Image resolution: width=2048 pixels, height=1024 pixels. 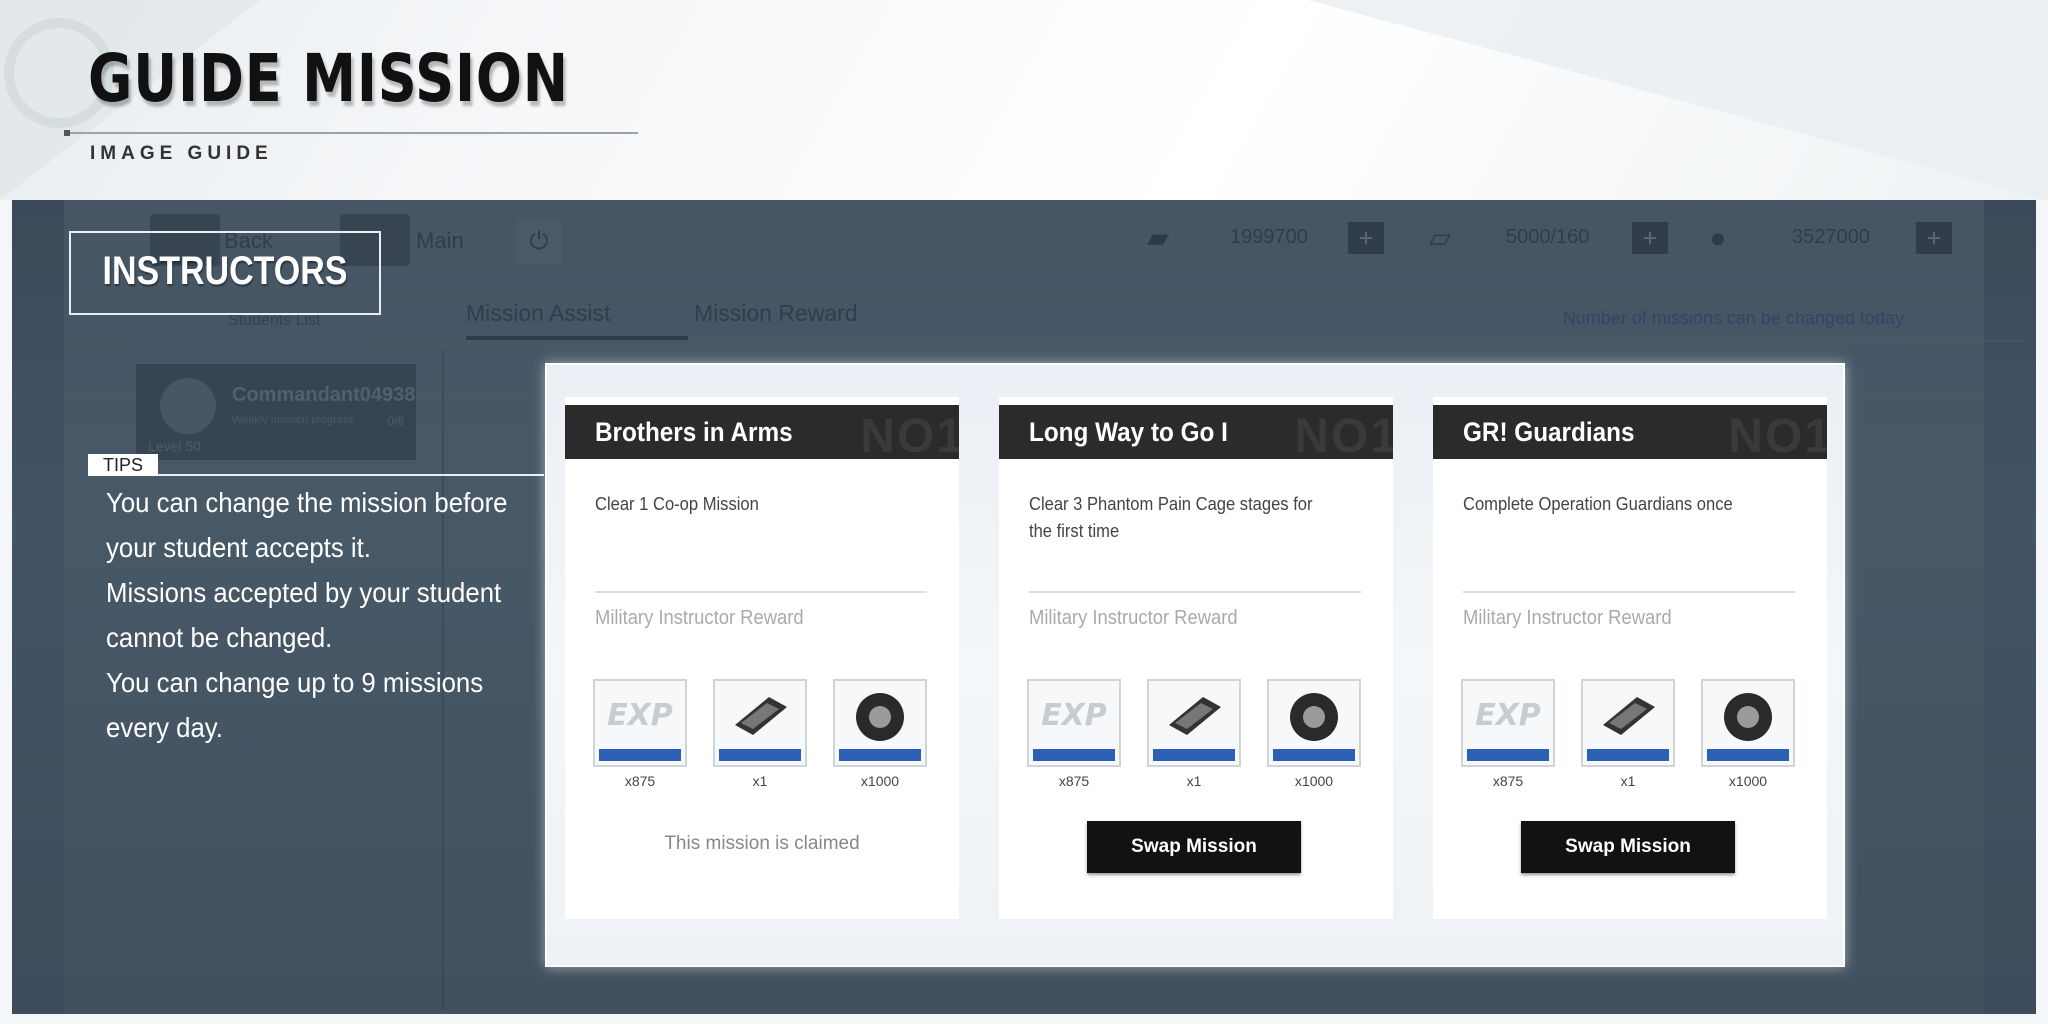 I want to click on mission-card-header: GR! Guardians NO1, so click(x=1630, y=432).